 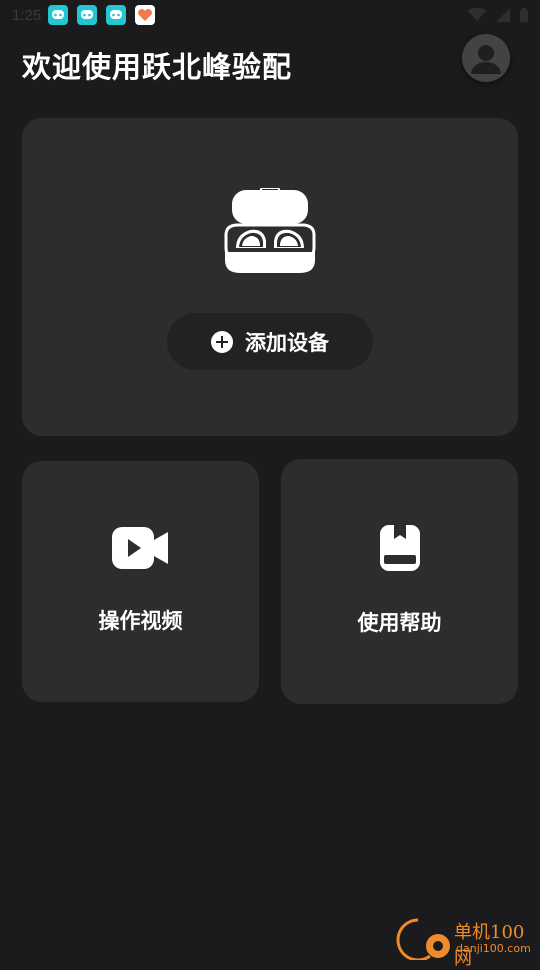 What do you see at coordinates (493, 948) in the screenshot?
I see `watermark-line2: danji100.com` at bounding box center [493, 948].